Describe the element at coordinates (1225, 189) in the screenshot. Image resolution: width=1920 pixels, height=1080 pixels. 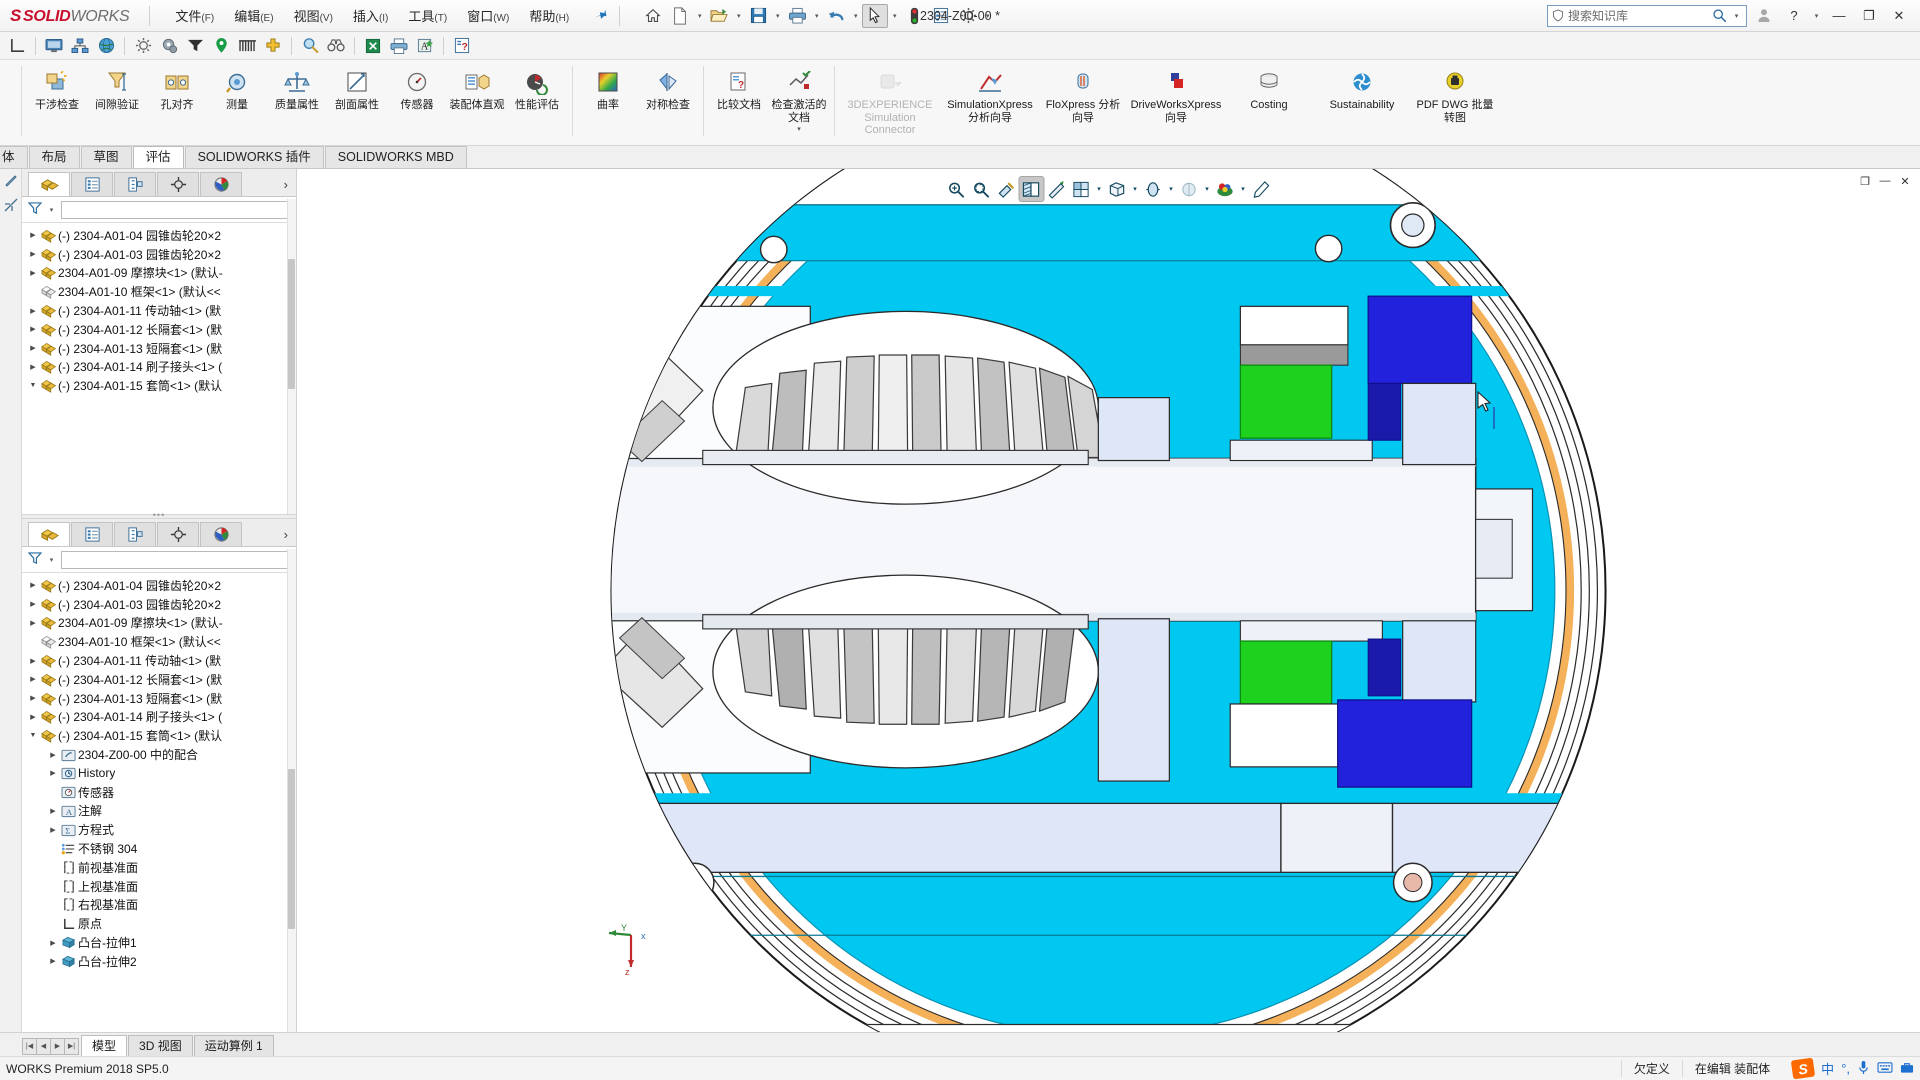
I see `apply-scene-icon` at that location.